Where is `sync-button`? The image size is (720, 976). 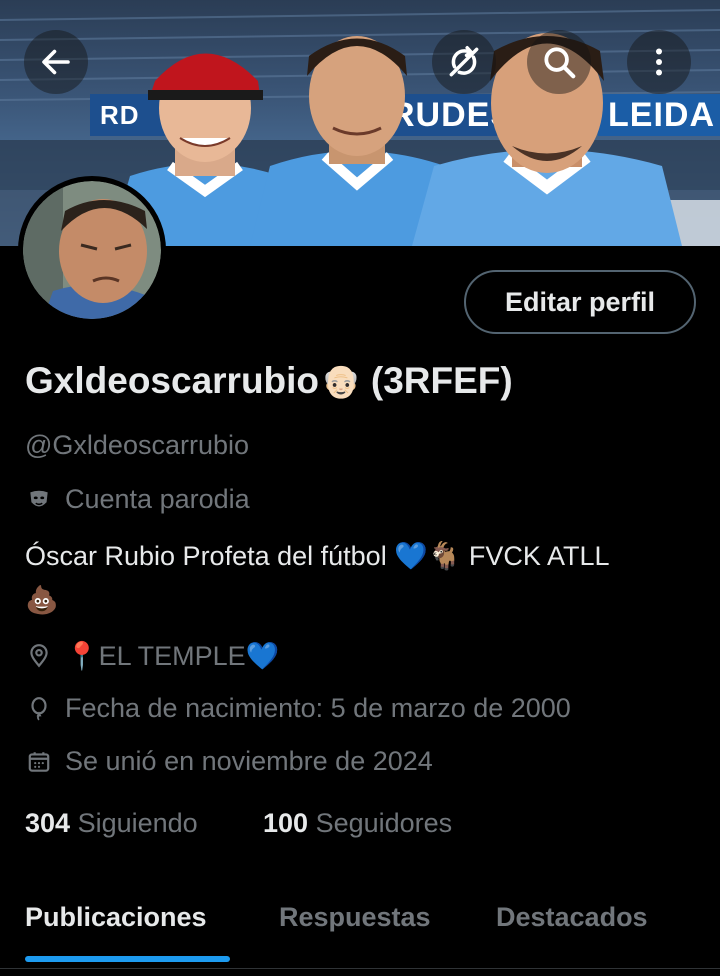 sync-button is located at coordinates (464, 62).